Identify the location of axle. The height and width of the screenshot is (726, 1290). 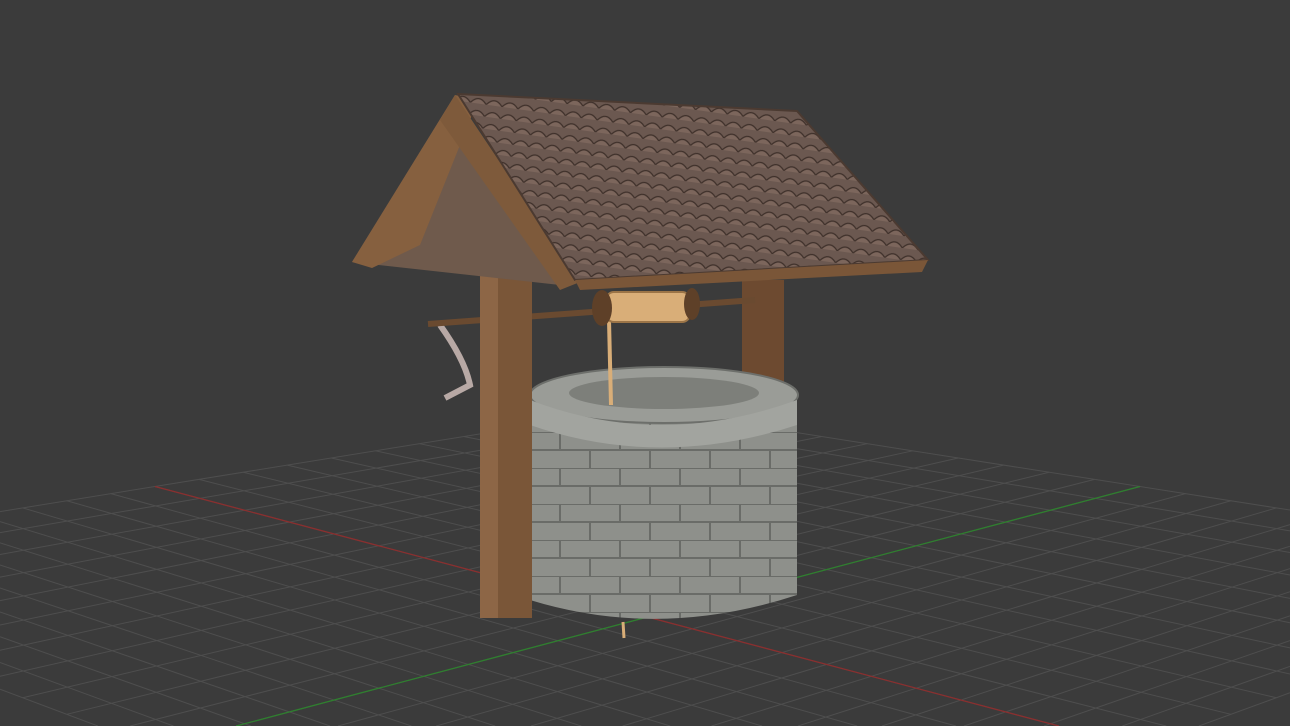
(591, 312).